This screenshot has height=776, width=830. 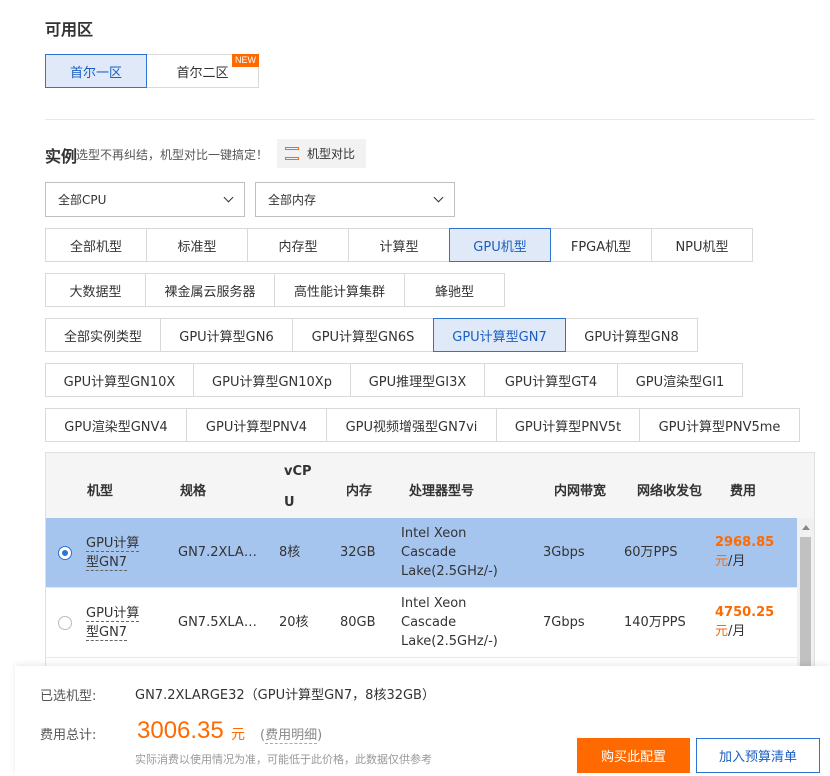 I want to click on total-cost-label: 费用总计:, so click(x=68, y=735).